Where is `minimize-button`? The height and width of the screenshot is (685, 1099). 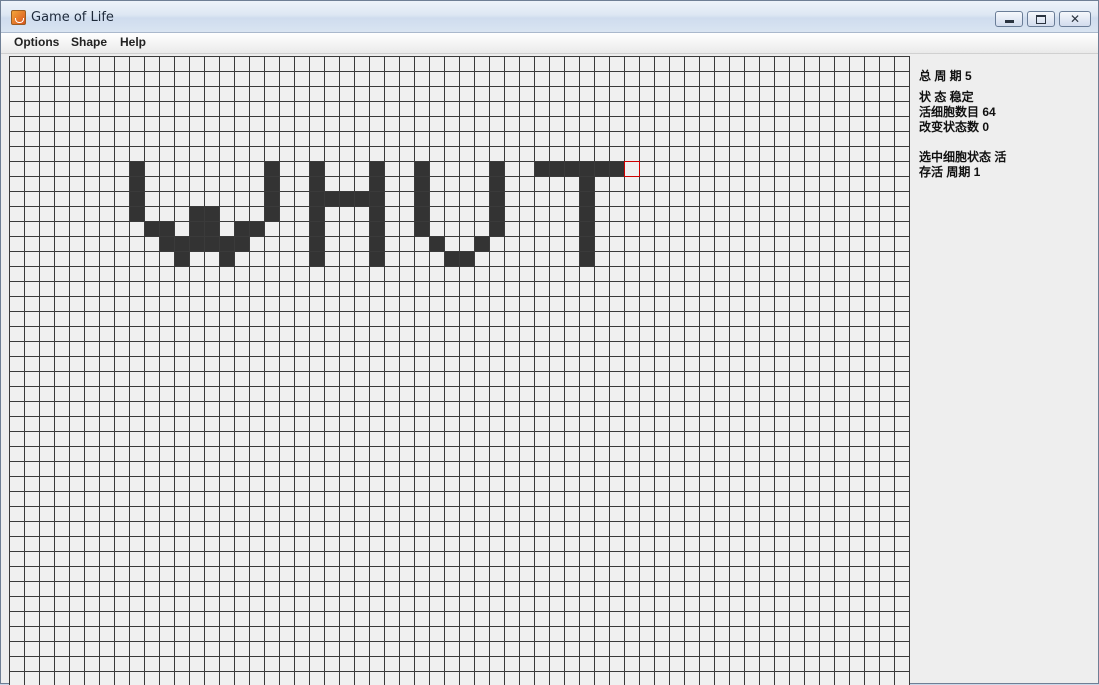 minimize-button is located at coordinates (1009, 19).